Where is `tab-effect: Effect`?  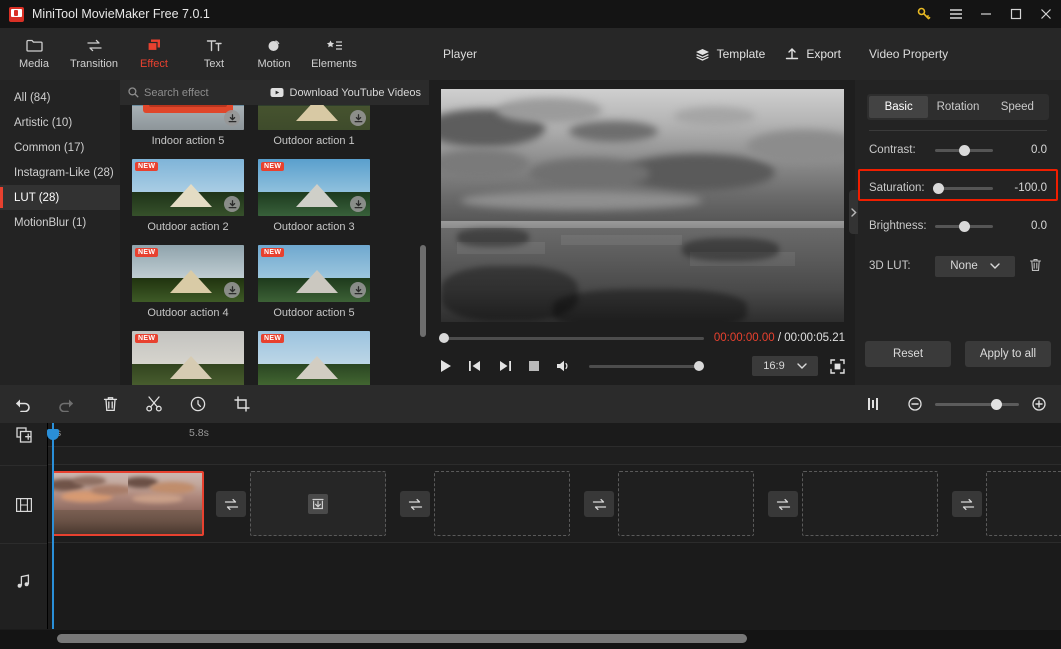
tab-effect: Effect is located at coordinates (154, 54).